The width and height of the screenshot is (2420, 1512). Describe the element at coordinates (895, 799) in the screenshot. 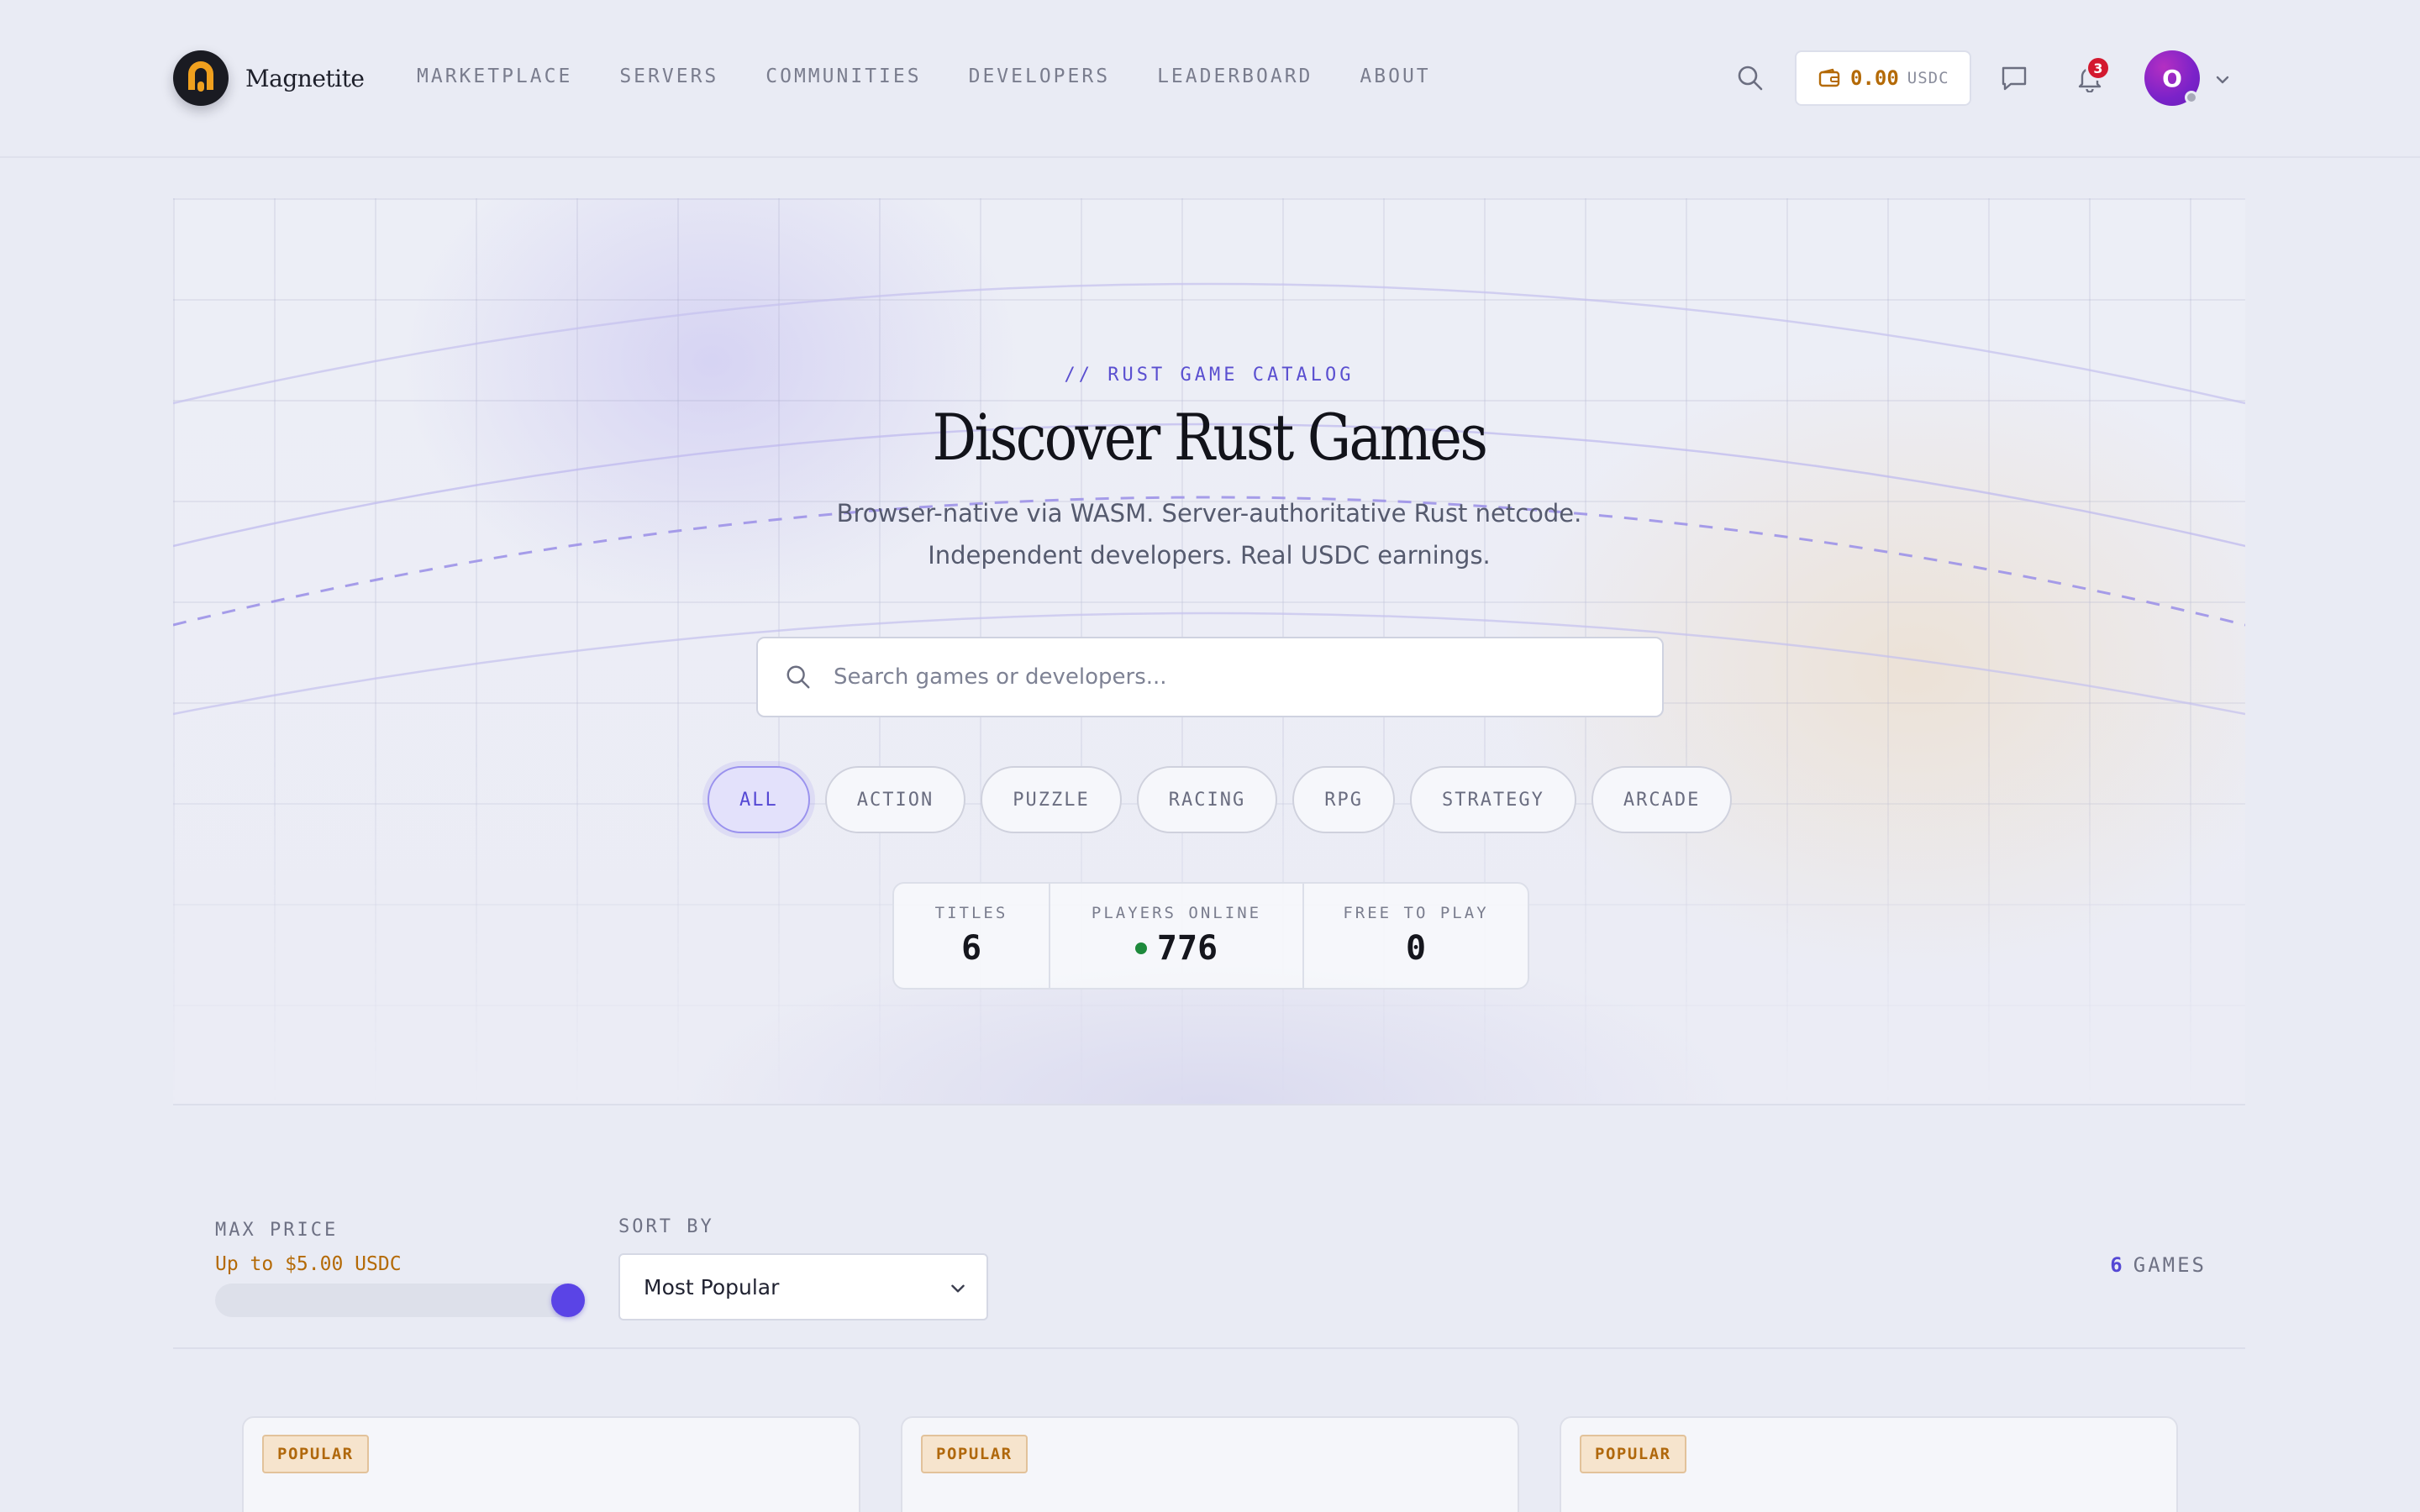

I see `category-chip-action: ACTION` at that location.